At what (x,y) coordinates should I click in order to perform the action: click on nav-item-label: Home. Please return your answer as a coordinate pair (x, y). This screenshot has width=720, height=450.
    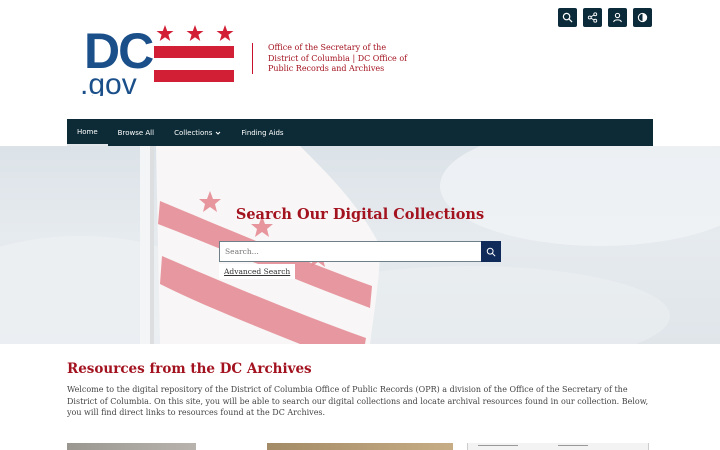
    Looking at the image, I should click on (87, 131).